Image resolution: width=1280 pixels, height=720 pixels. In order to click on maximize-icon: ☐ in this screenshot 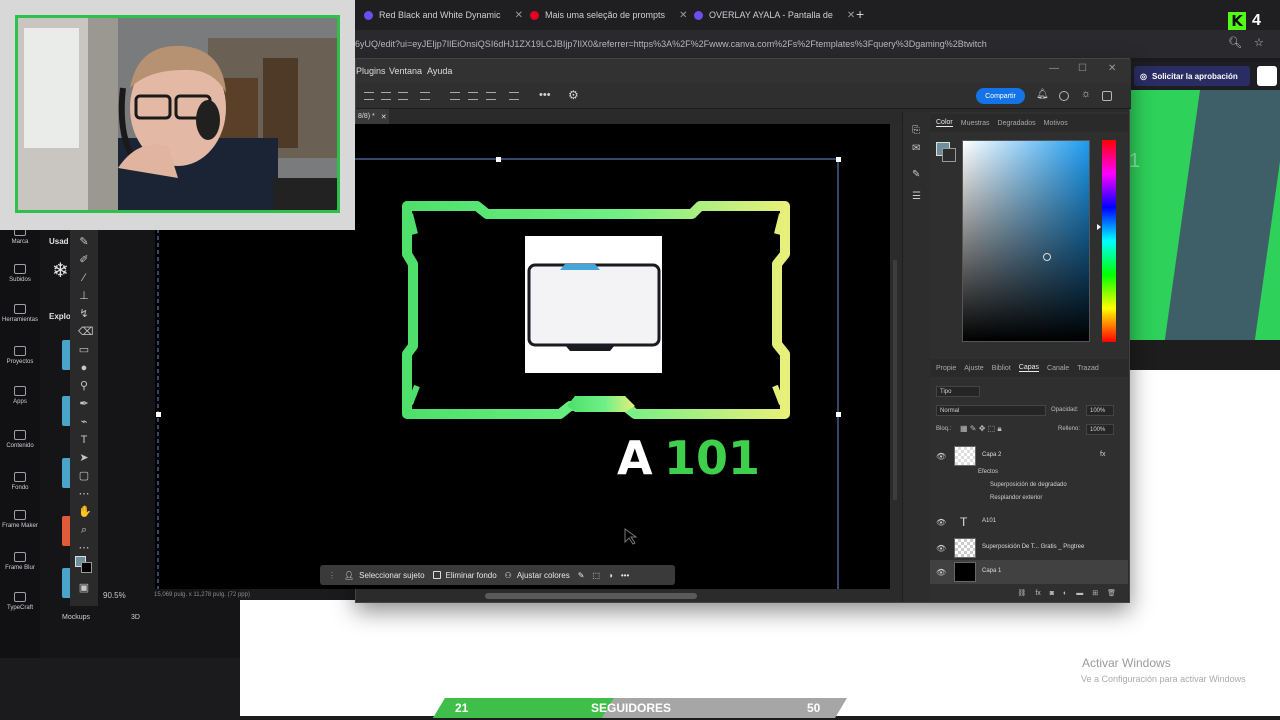, I will do `click(1082, 68)`.